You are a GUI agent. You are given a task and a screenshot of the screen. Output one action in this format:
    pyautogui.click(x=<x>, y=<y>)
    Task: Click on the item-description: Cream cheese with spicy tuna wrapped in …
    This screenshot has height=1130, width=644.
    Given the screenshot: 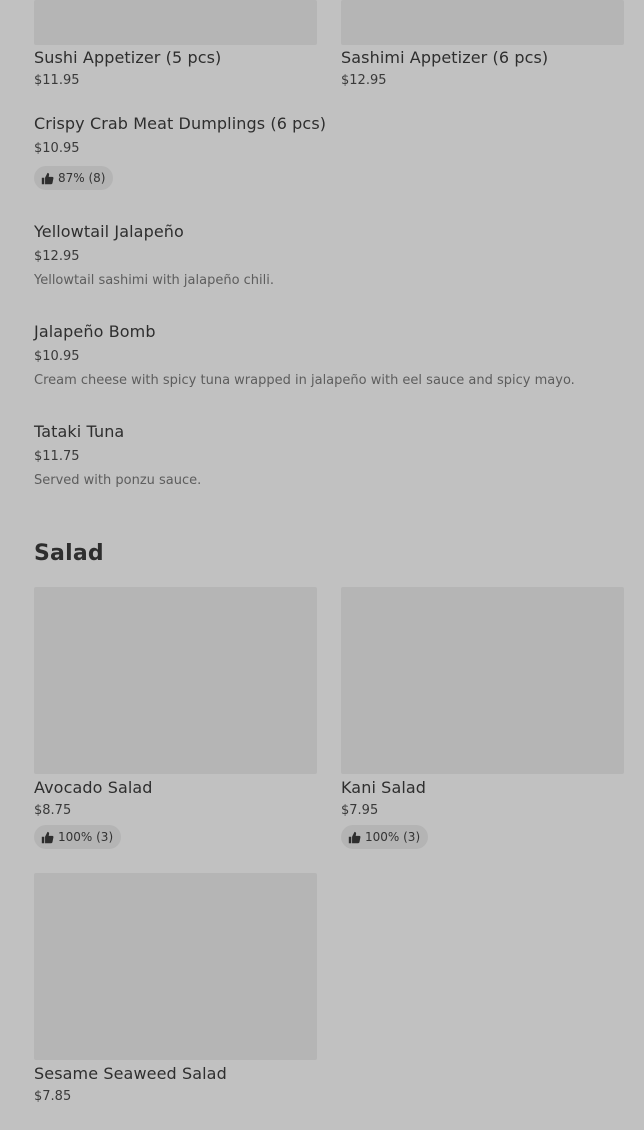 What is the action you would take?
    pyautogui.click(x=304, y=380)
    